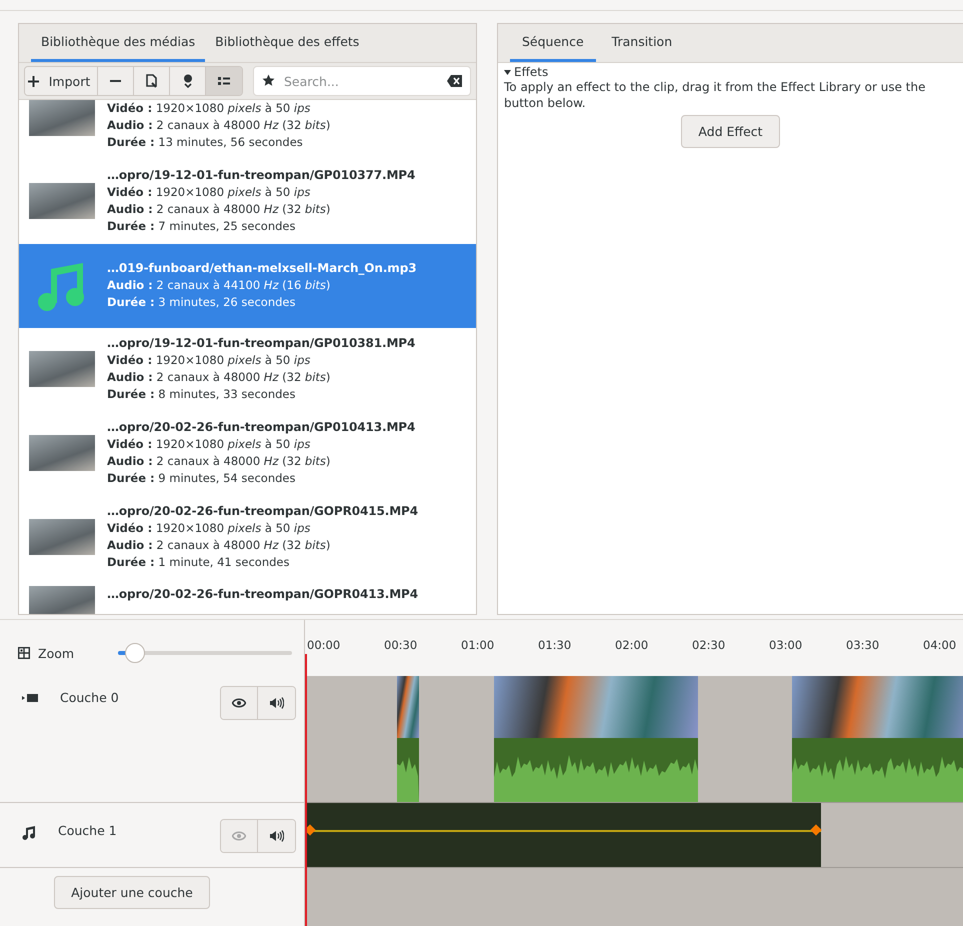  What do you see at coordinates (268, 80) in the screenshot?
I see `star-icon` at bounding box center [268, 80].